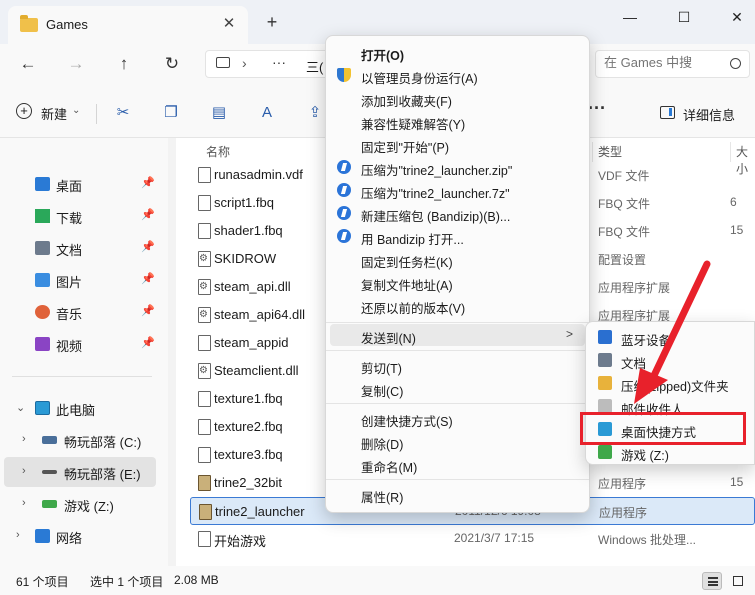 Image resolution: width=755 pixels, height=595 pixels. Describe the element at coordinates (457, 335) in the screenshot. I see `menu-item-send-to: 发送到(N) >` at that location.